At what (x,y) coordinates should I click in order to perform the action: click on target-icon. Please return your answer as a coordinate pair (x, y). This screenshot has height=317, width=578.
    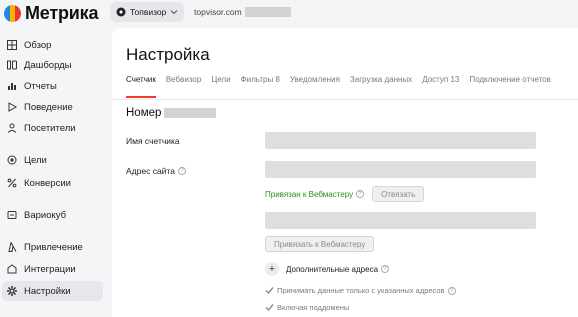
    Looking at the image, I should click on (11, 160).